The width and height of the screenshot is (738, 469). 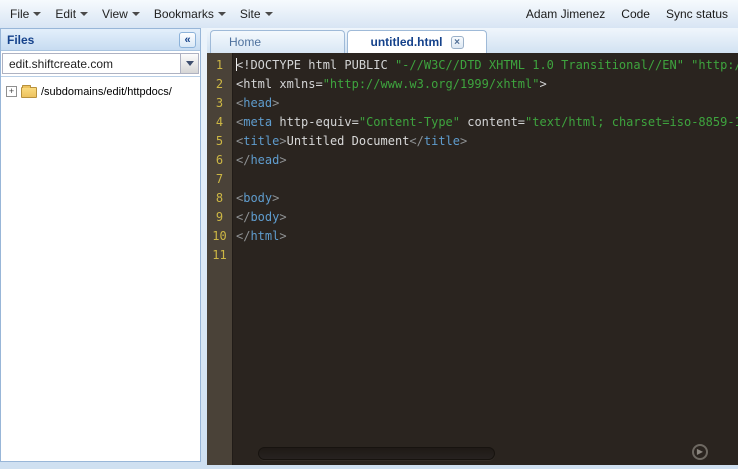 I want to click on site-selector-value: edit.shiftcreate.com, so click(x=61, y=64).